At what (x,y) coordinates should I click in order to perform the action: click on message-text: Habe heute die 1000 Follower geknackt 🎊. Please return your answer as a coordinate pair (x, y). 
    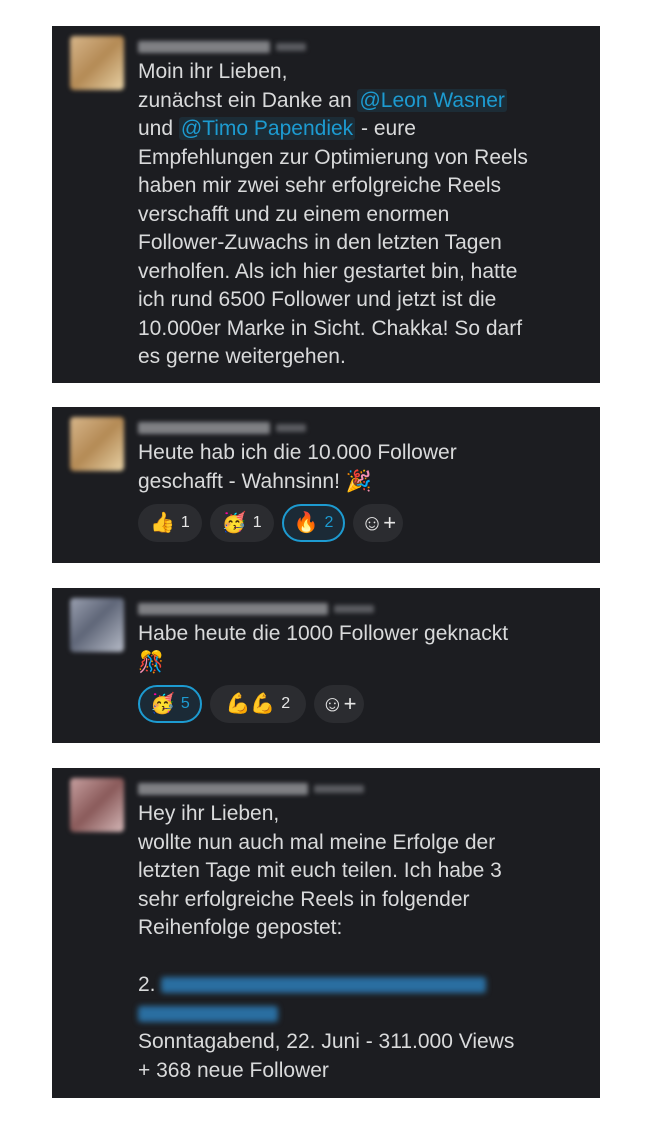
    Looking at the image, I should click on (323, 648).